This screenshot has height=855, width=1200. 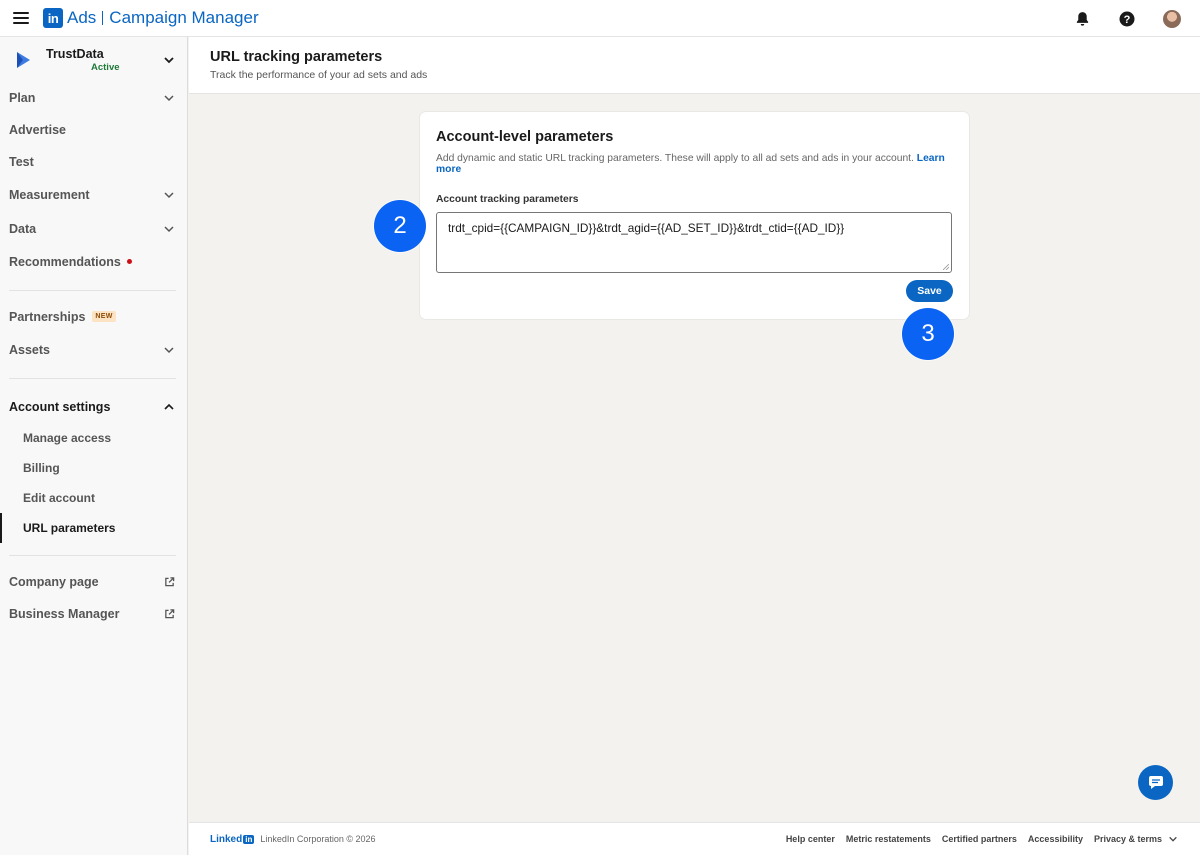 What do you see at coordinates (60, 407) in the screenshot?
I see `sidebar-item-label: Account settings` at bounding box center [60, 407].